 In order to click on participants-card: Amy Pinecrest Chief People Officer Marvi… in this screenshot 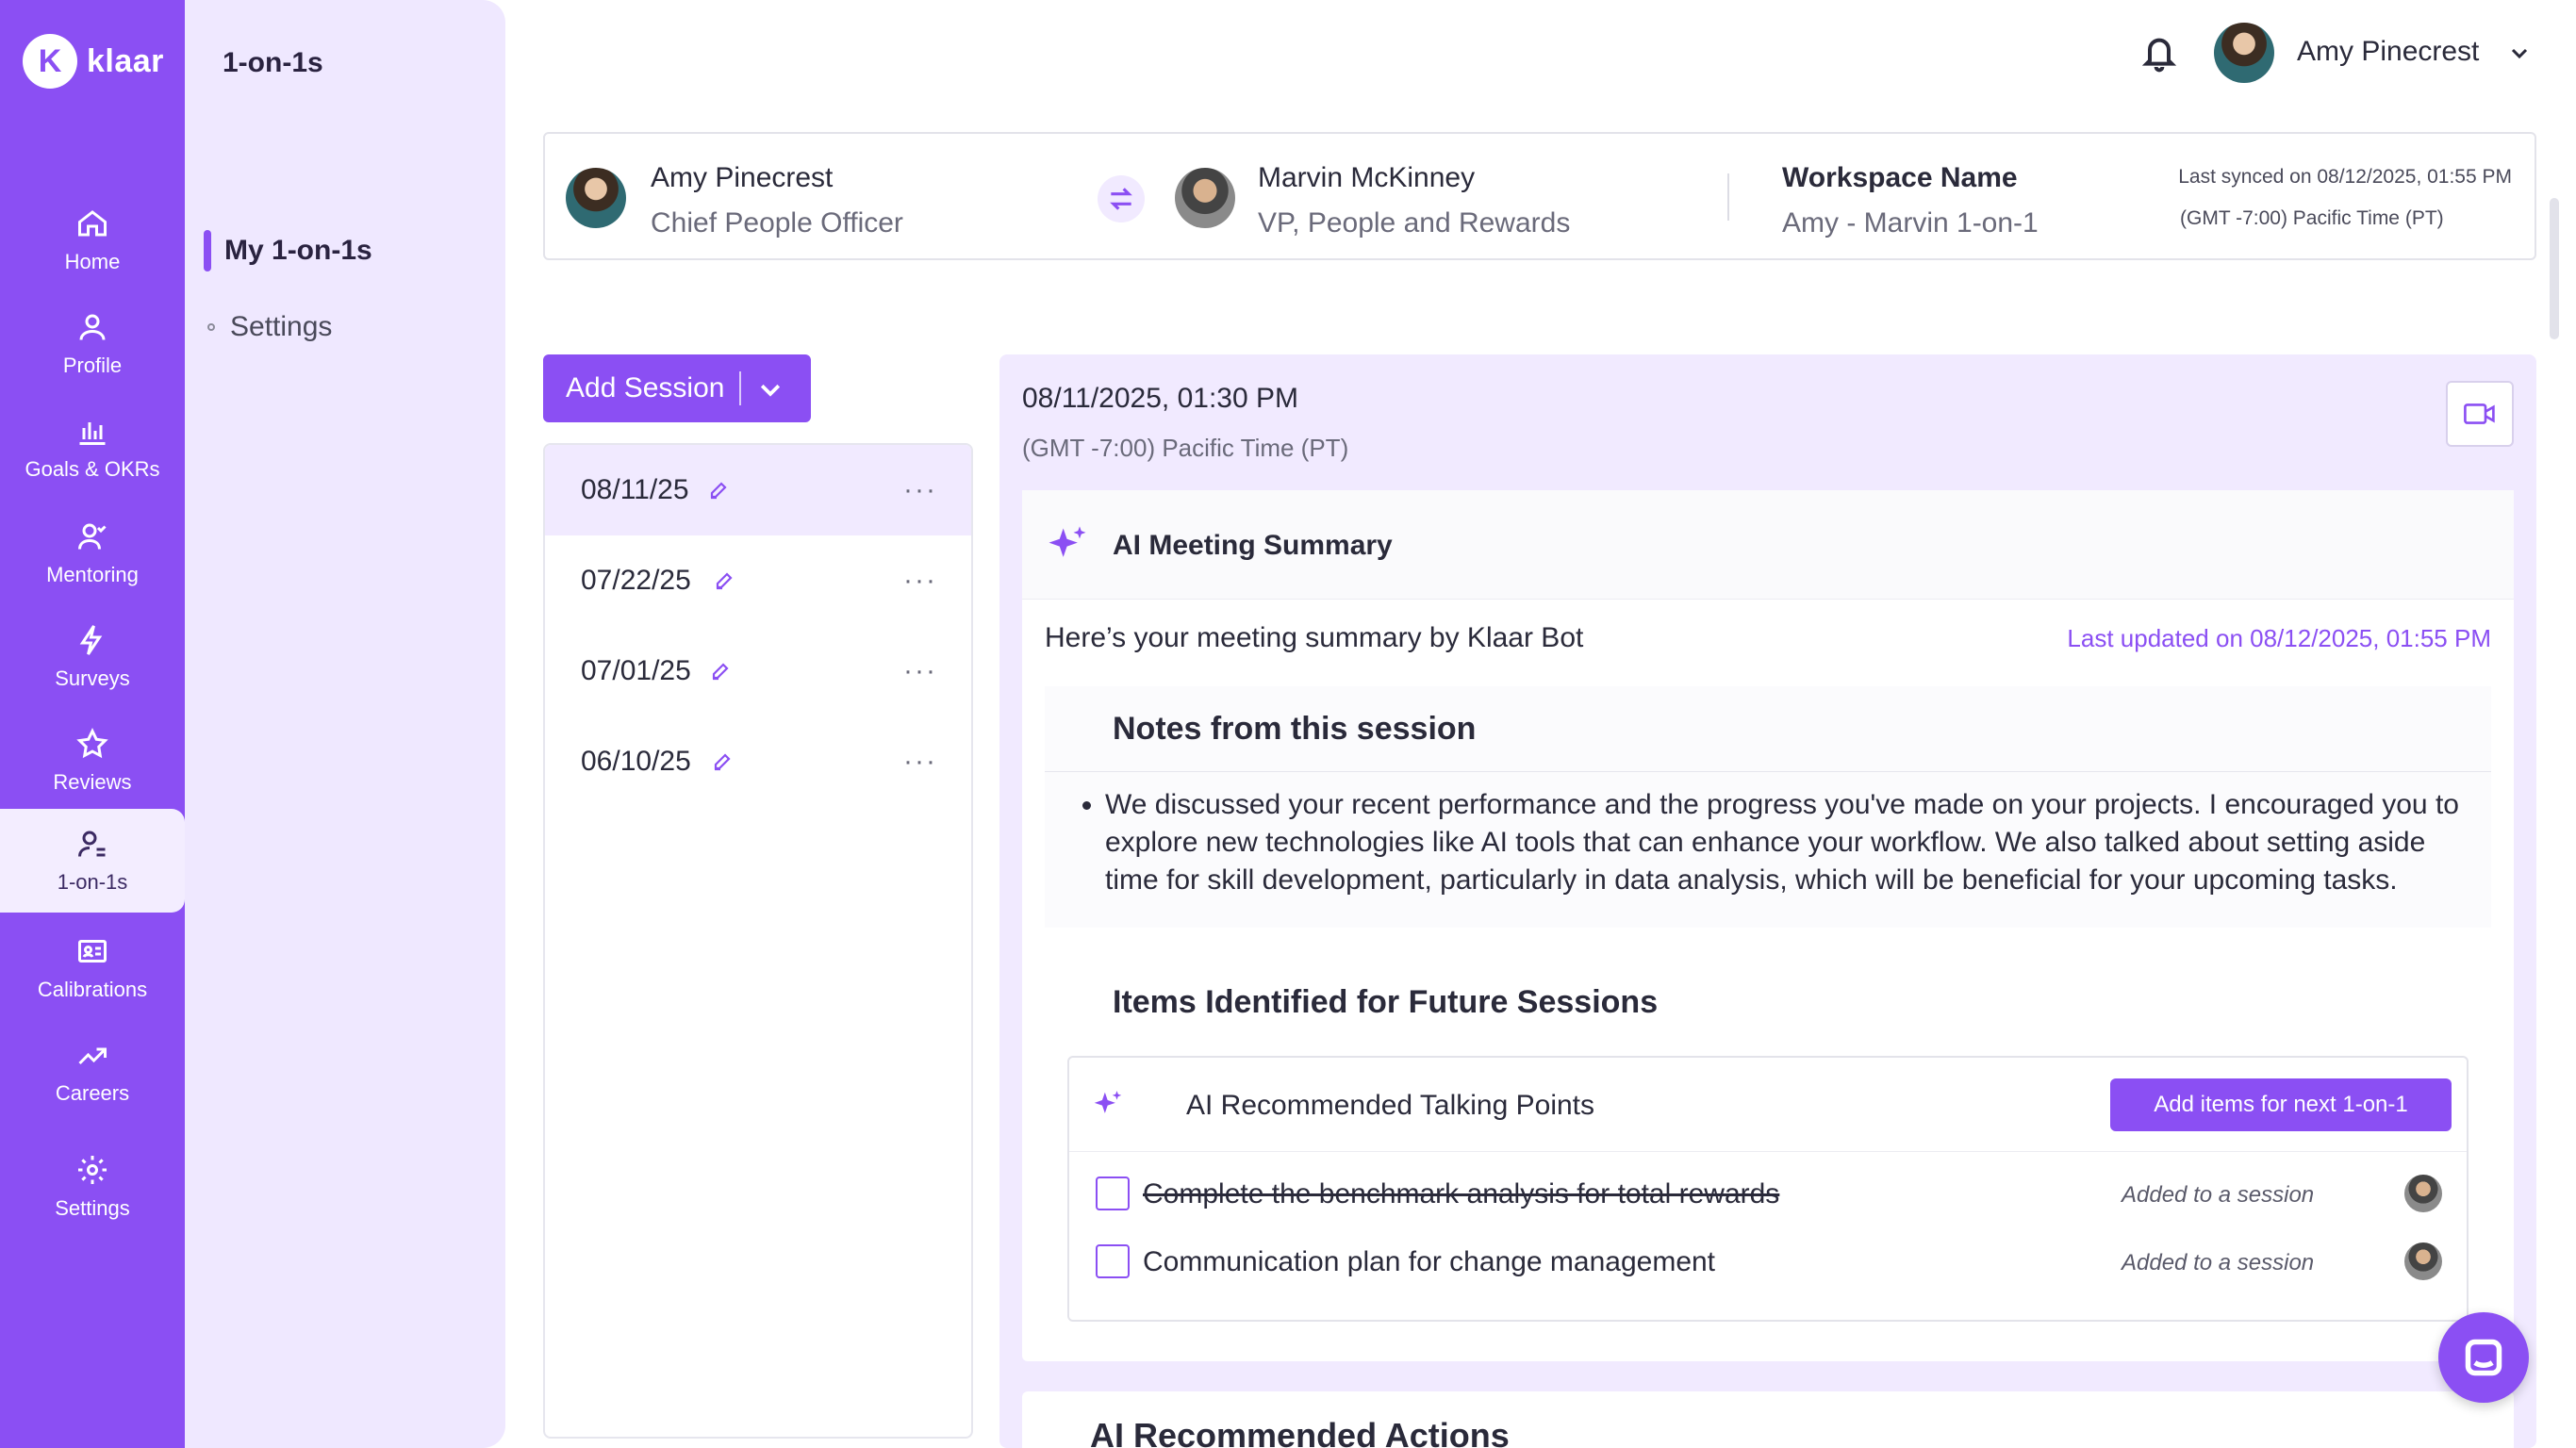, I will do `click(1539, 196)`.